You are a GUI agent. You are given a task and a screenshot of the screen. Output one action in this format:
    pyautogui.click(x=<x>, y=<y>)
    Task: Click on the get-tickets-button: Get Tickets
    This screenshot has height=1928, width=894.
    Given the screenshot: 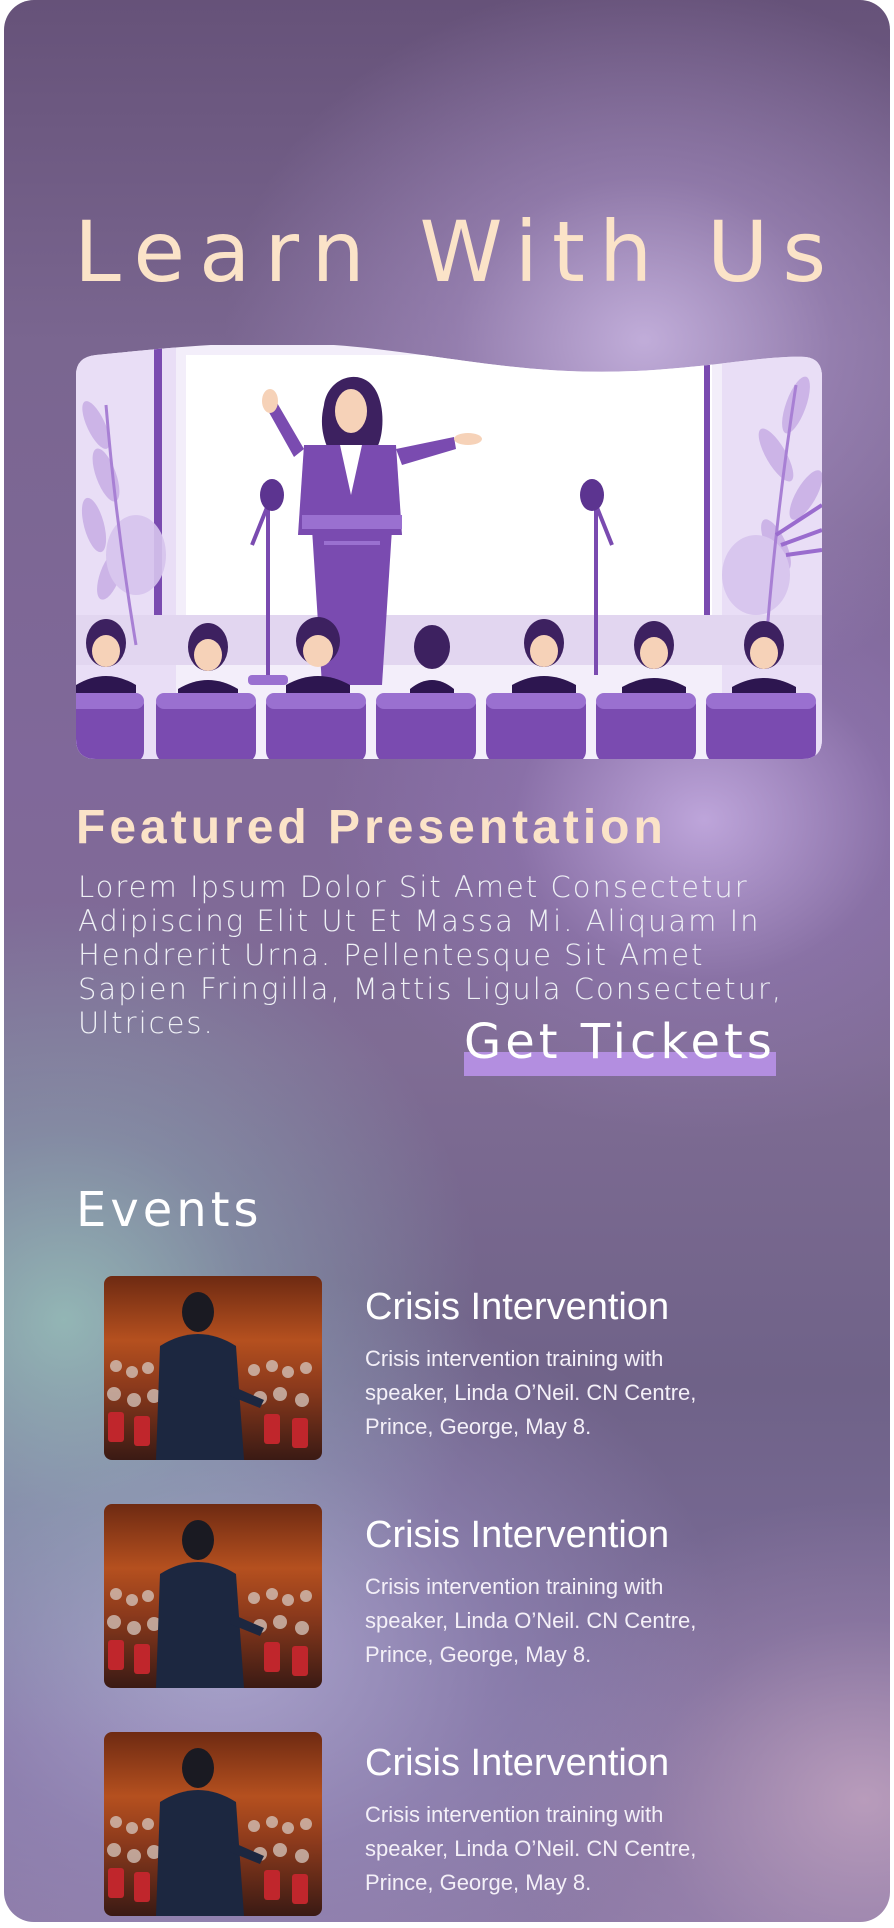 What is the action you would take?
    pyautogui.click(x=620, y=1048)
    